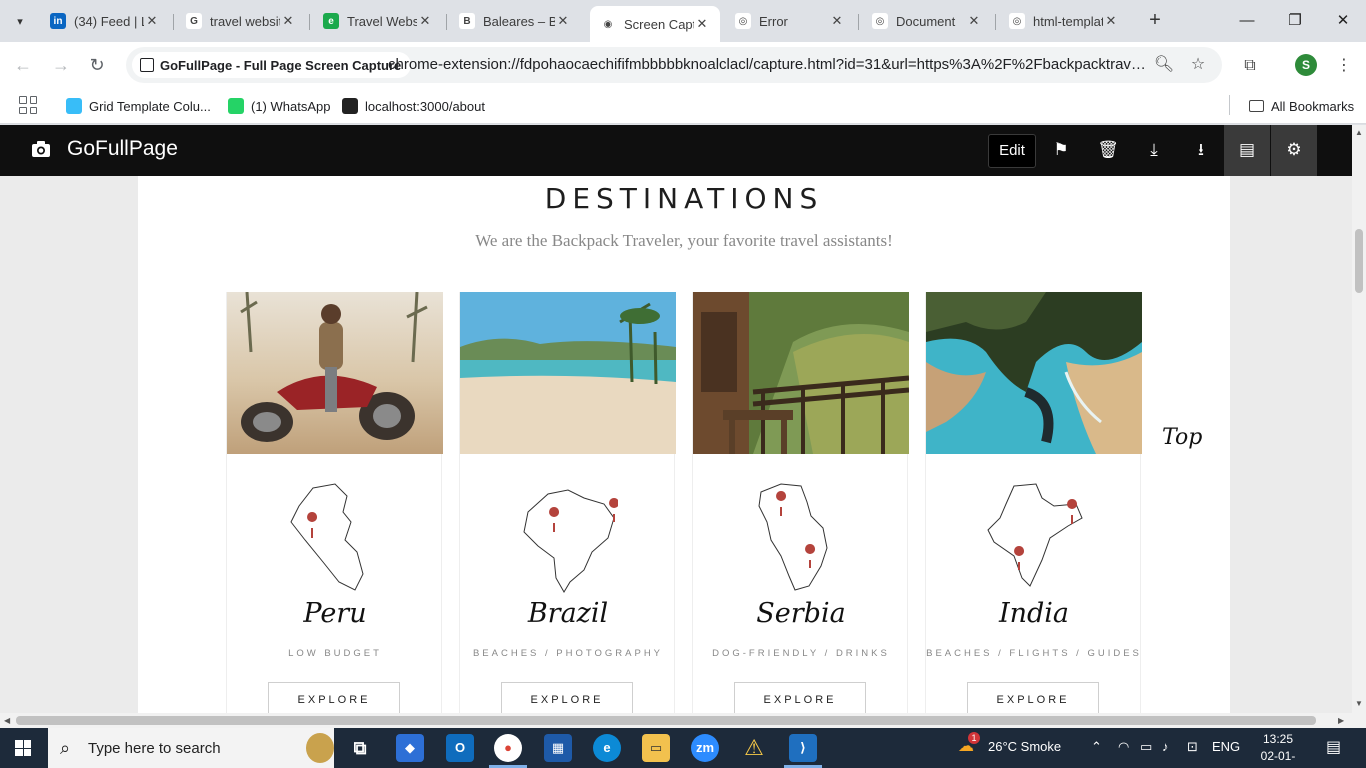 This screenshot has width=1366, height=768. What do you see at coordinates (272, 65) in the screenshot?
I see `extension-chip: GoFullPage - Full Page Screen Capture` at bounding box center [272, 65].